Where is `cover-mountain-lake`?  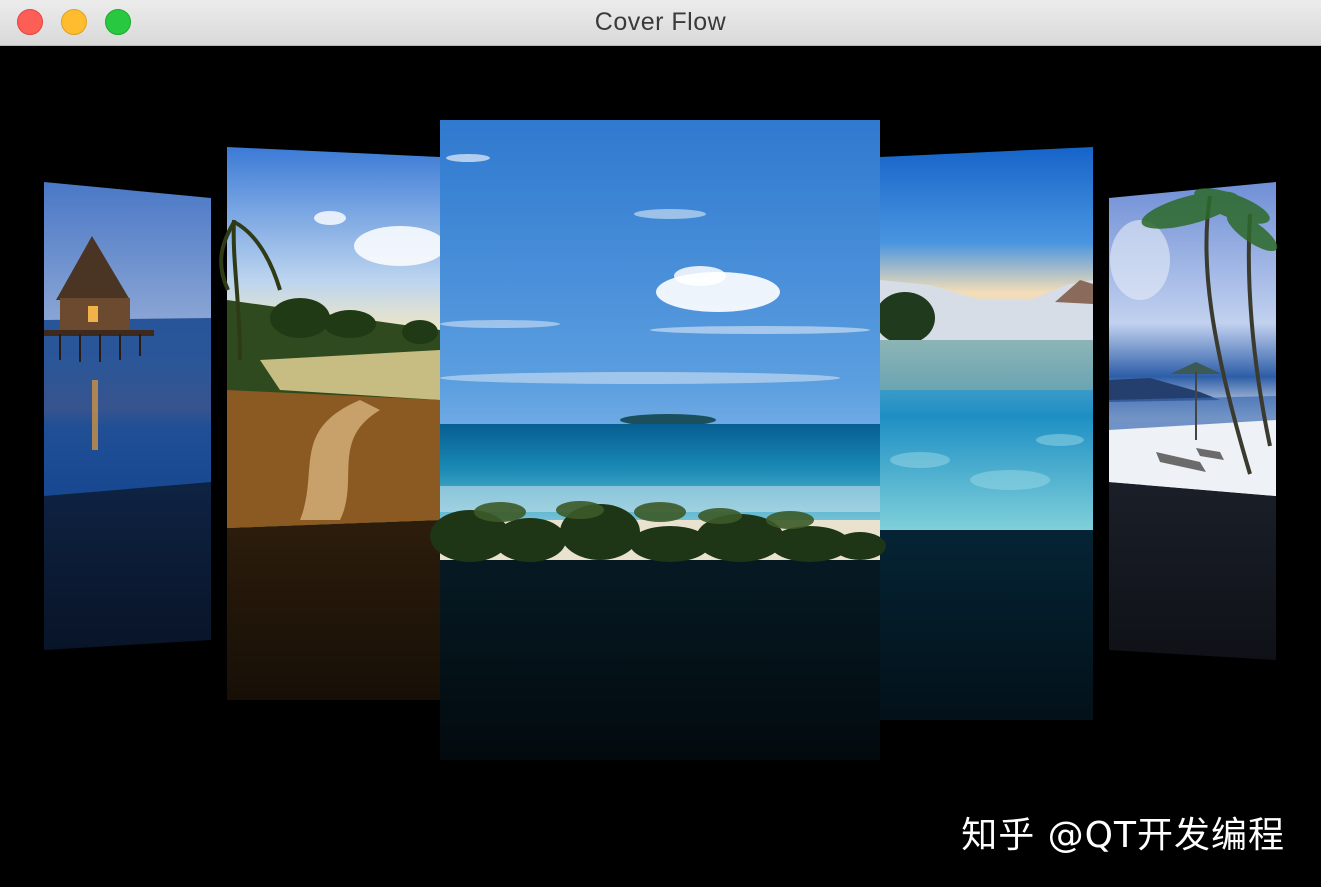 cover-mountain-lake is located at coordinates (984, 338).